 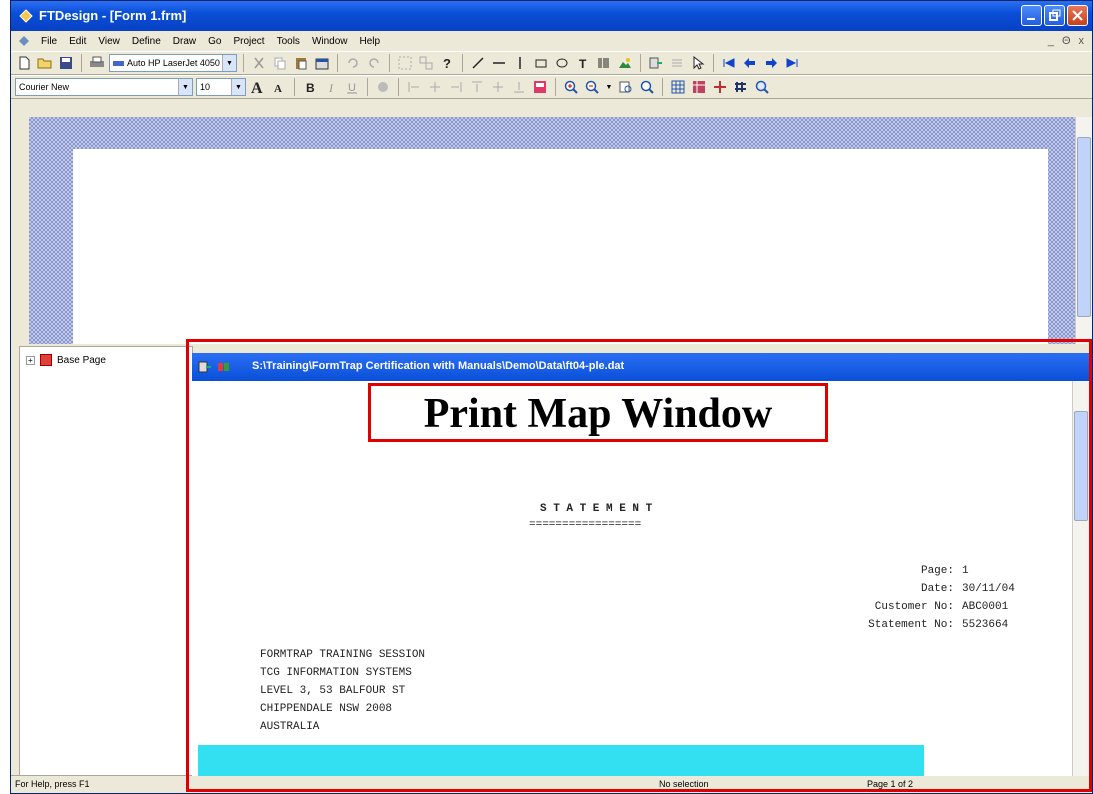 I want to click on align-top-button, so click(x=477, y=87).